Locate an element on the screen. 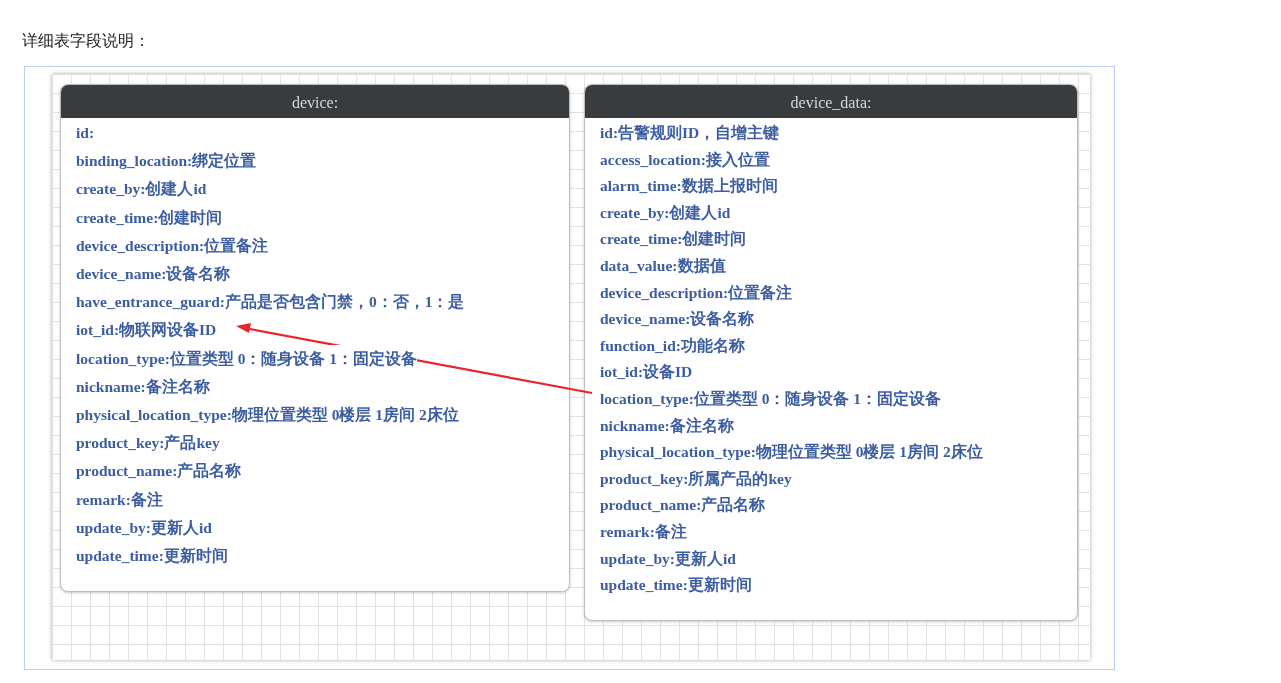 This screenshot has height=683, width=1281. table-title: device: is located at coordinates (315, 101).